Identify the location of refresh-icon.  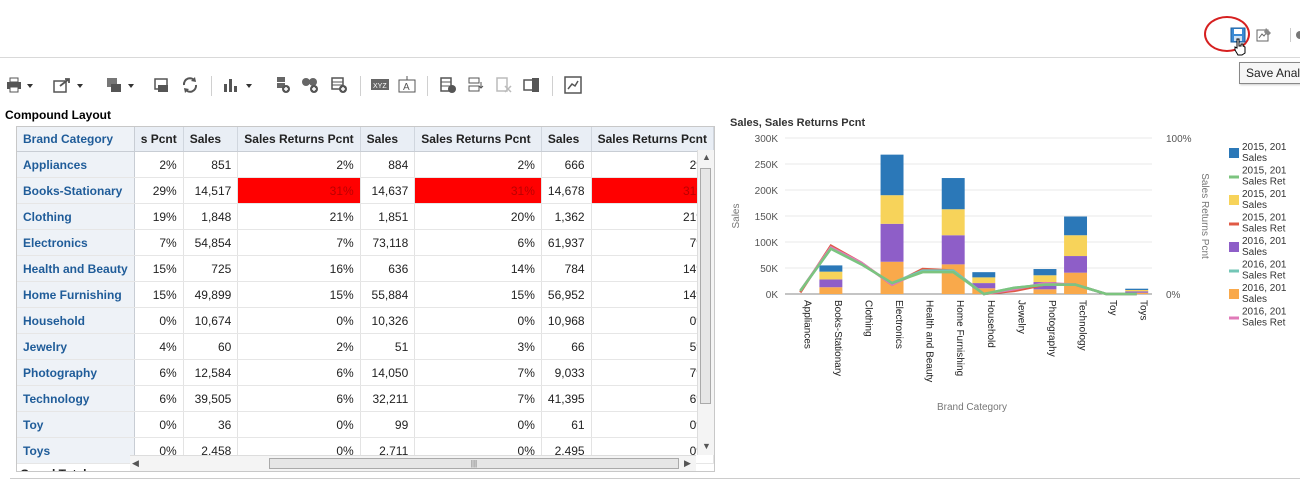
(190, 85).